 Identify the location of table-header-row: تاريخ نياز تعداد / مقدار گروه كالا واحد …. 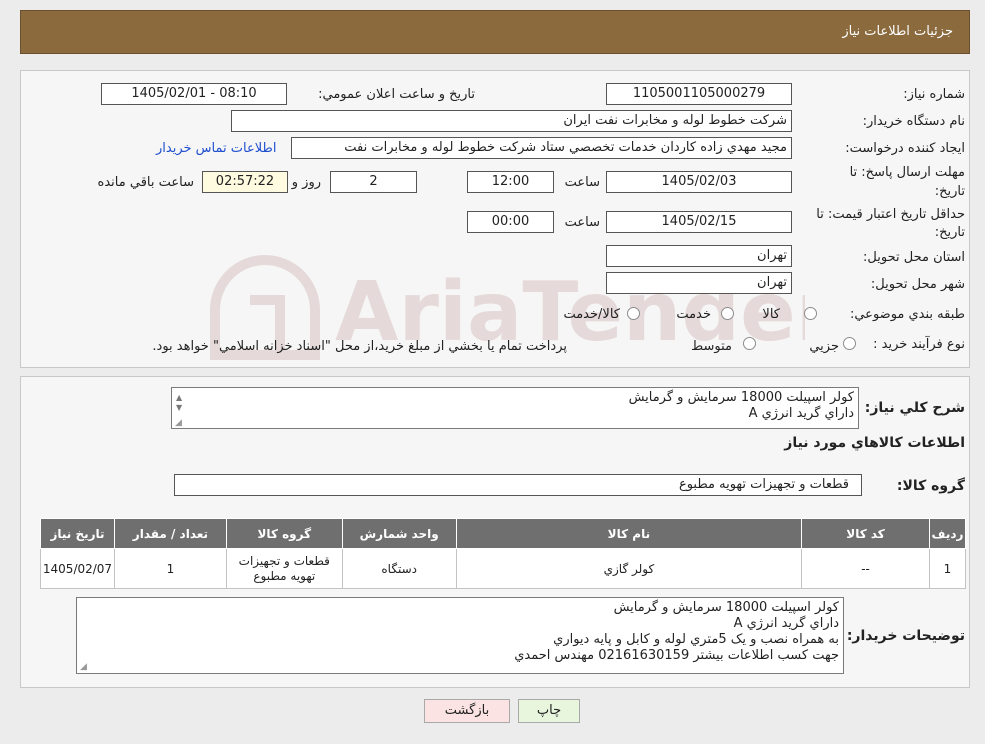
(503, 533).